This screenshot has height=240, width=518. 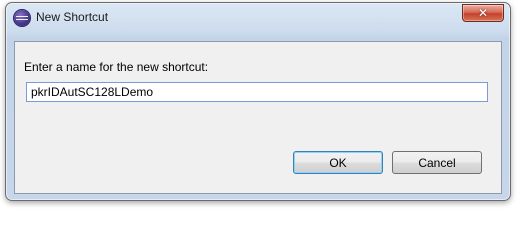 What do you see at coordinates (116, 67) in the screenshot?
I see `shortcut-name-label: Enter a name for the new shortcut:` at bounding box center [116, 67].